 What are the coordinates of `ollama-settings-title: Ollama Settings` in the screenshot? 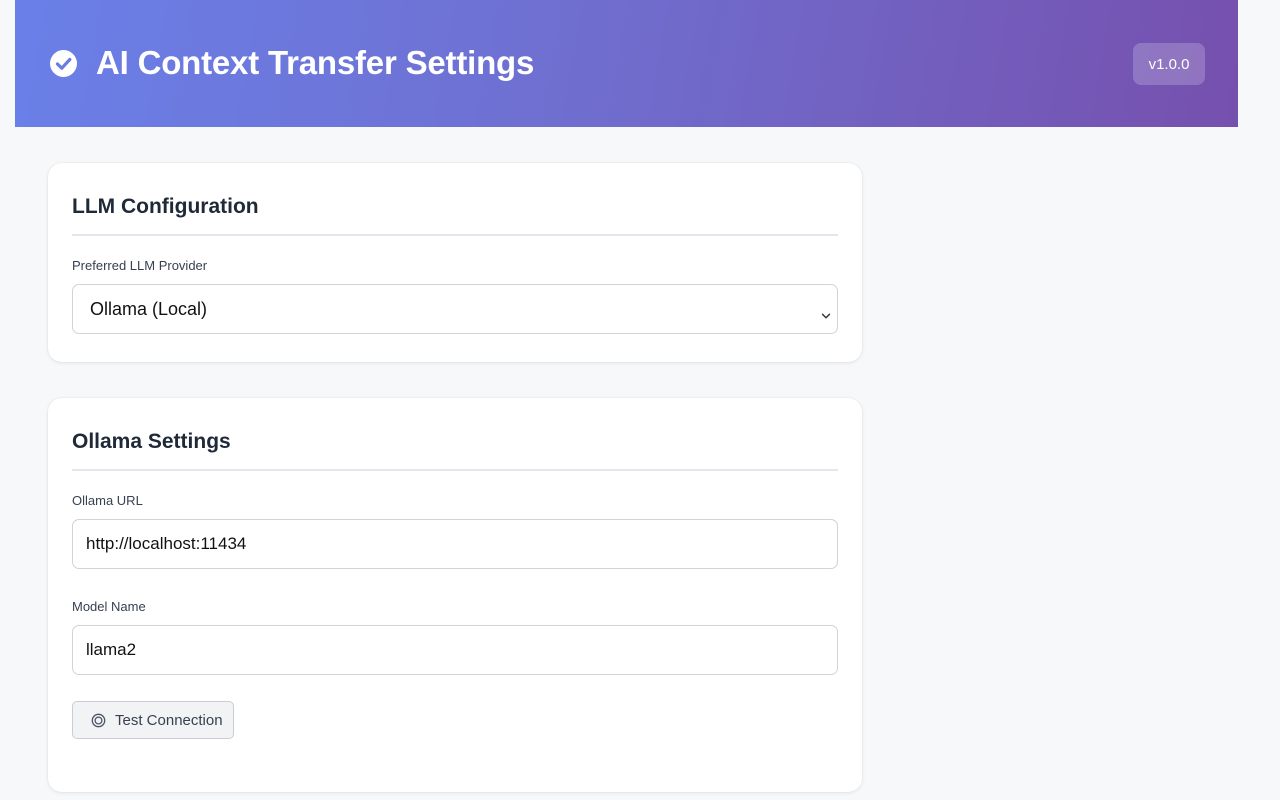 It's located at (151, 441).